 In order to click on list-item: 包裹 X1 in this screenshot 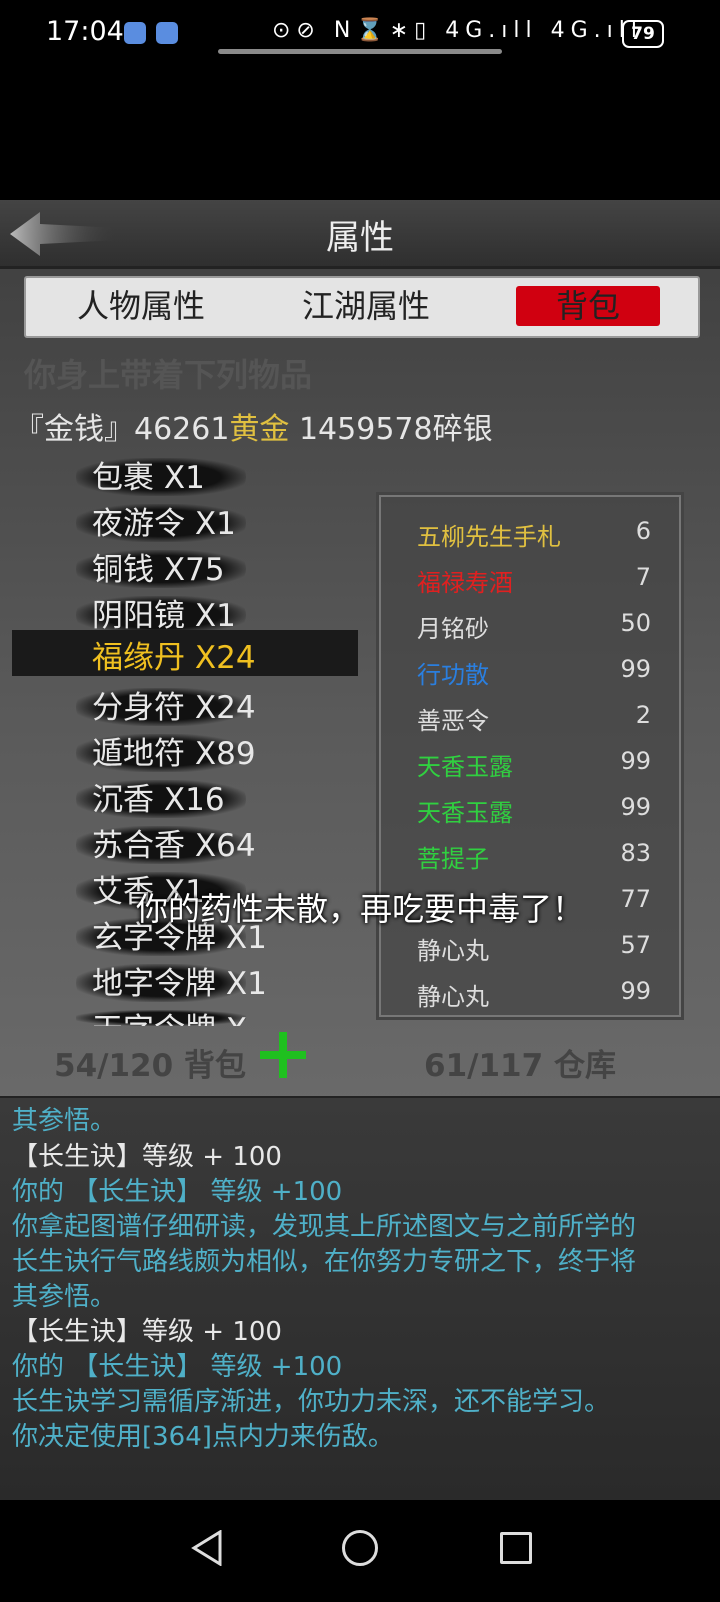, I will do `click(161, 477)`.